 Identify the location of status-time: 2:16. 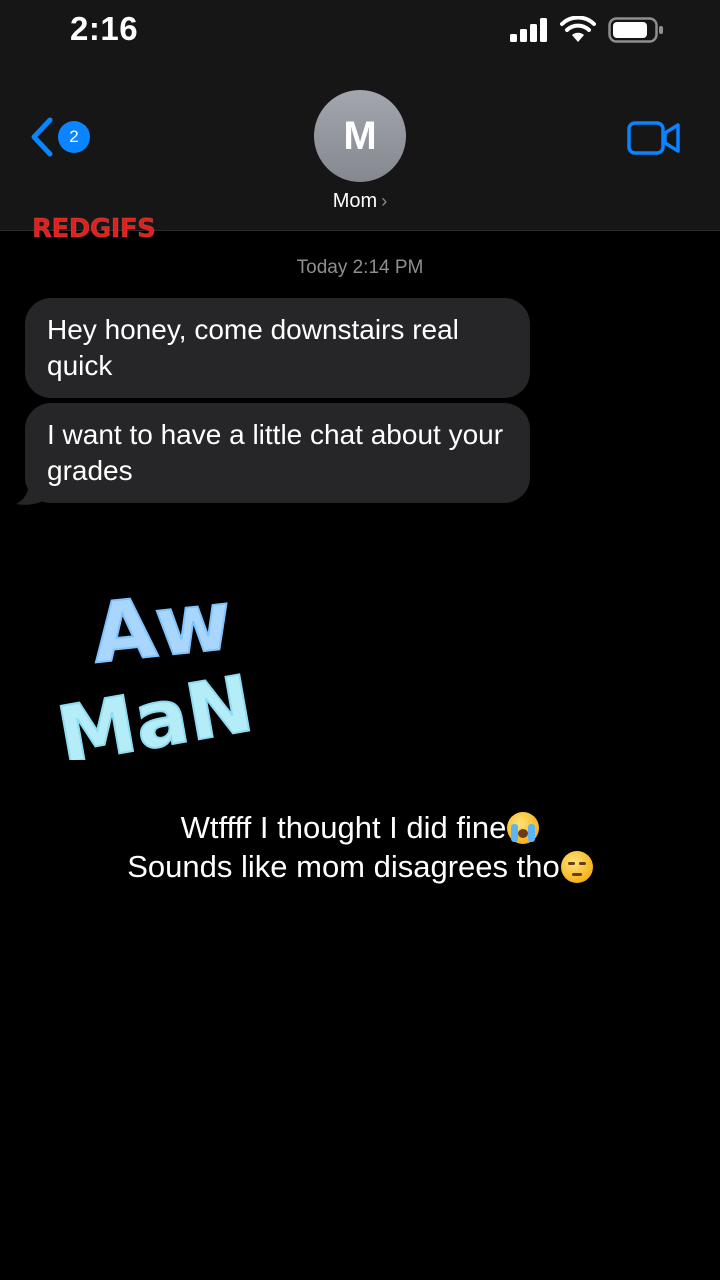
(104, 28).